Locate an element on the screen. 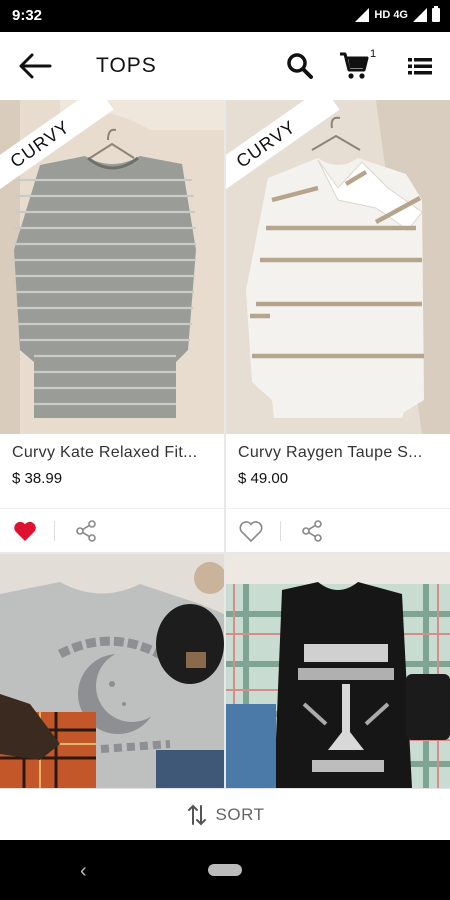  cart-button: 1 is located at coordinates (358, 65).